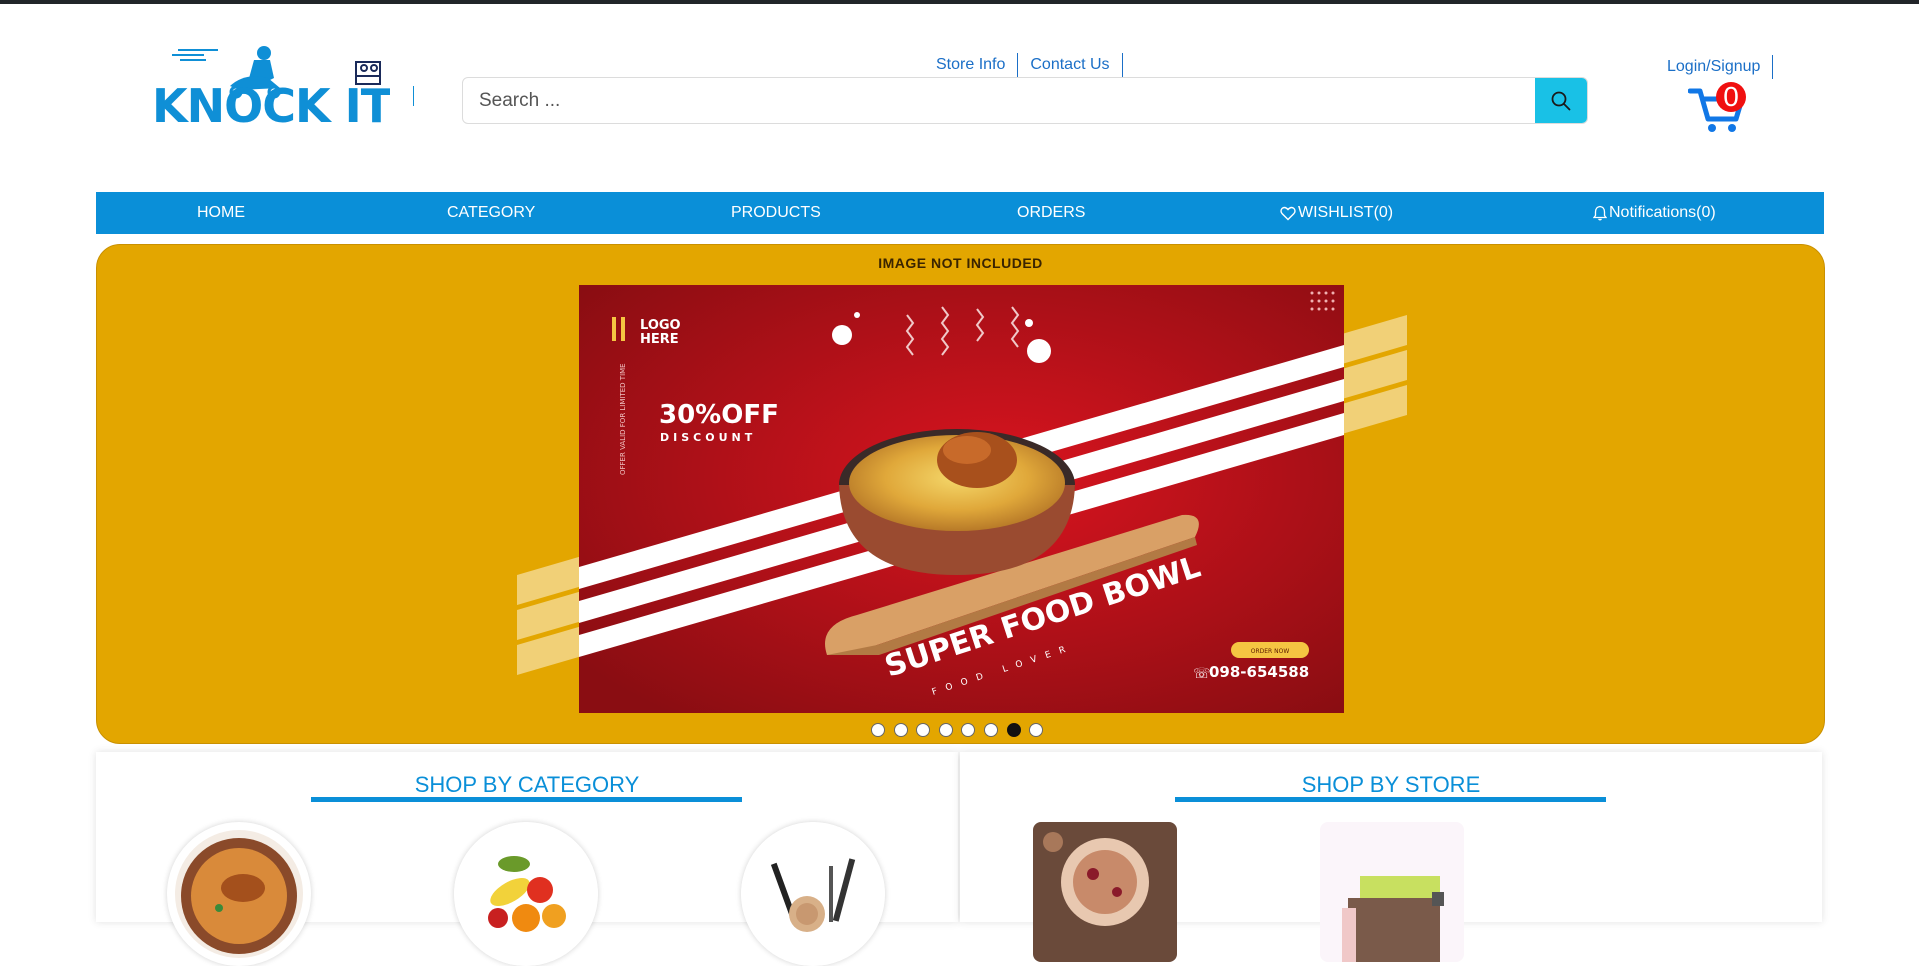 The height and width of the screenshot is (966, 1919). Describe the element at coordinates (527, 784) in the screenshot. I see `shop-by-category-title: SHOP BY CATEGORY` at that location.